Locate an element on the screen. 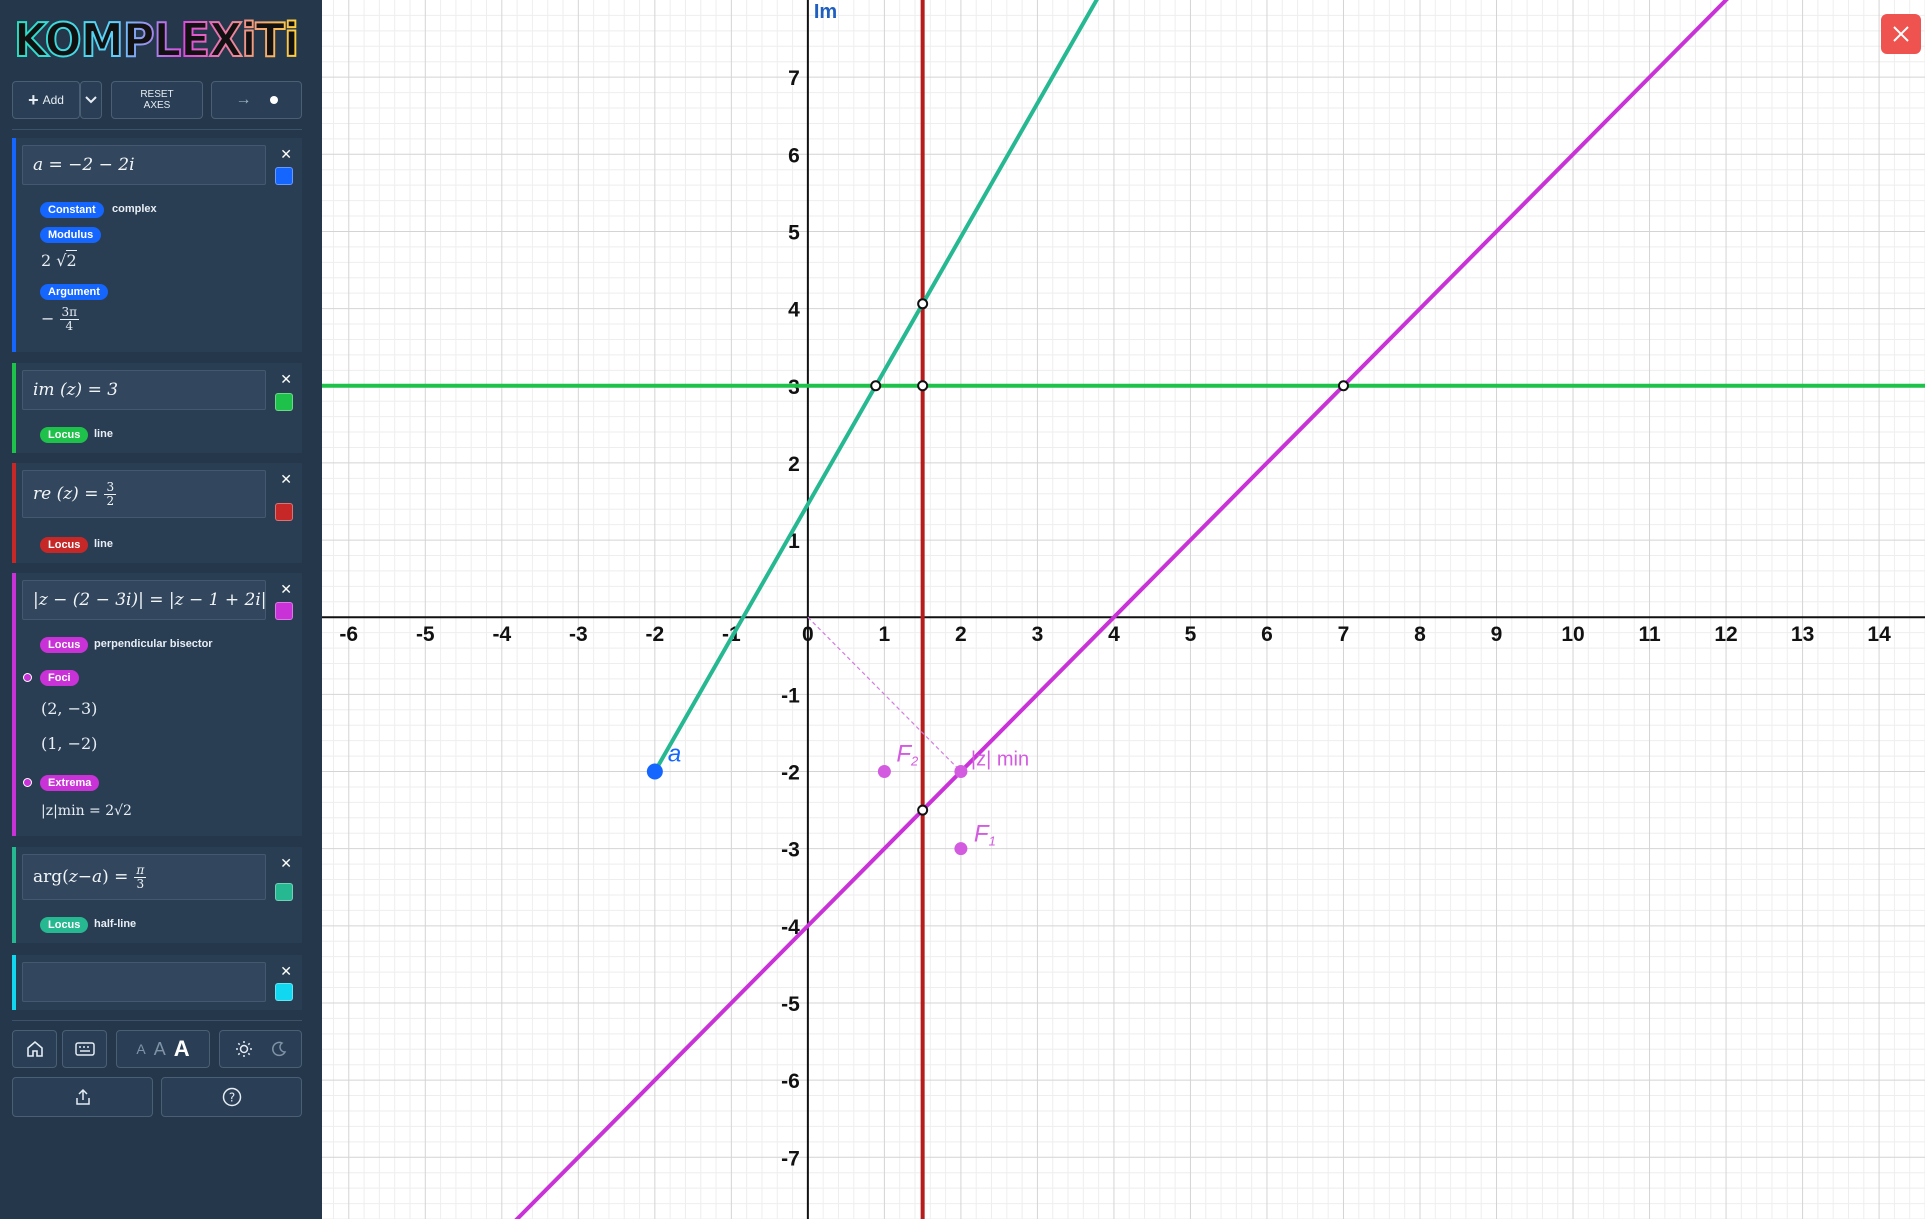 The image size is (1925, 1219). home-button is located at coordinates (34, 1049).